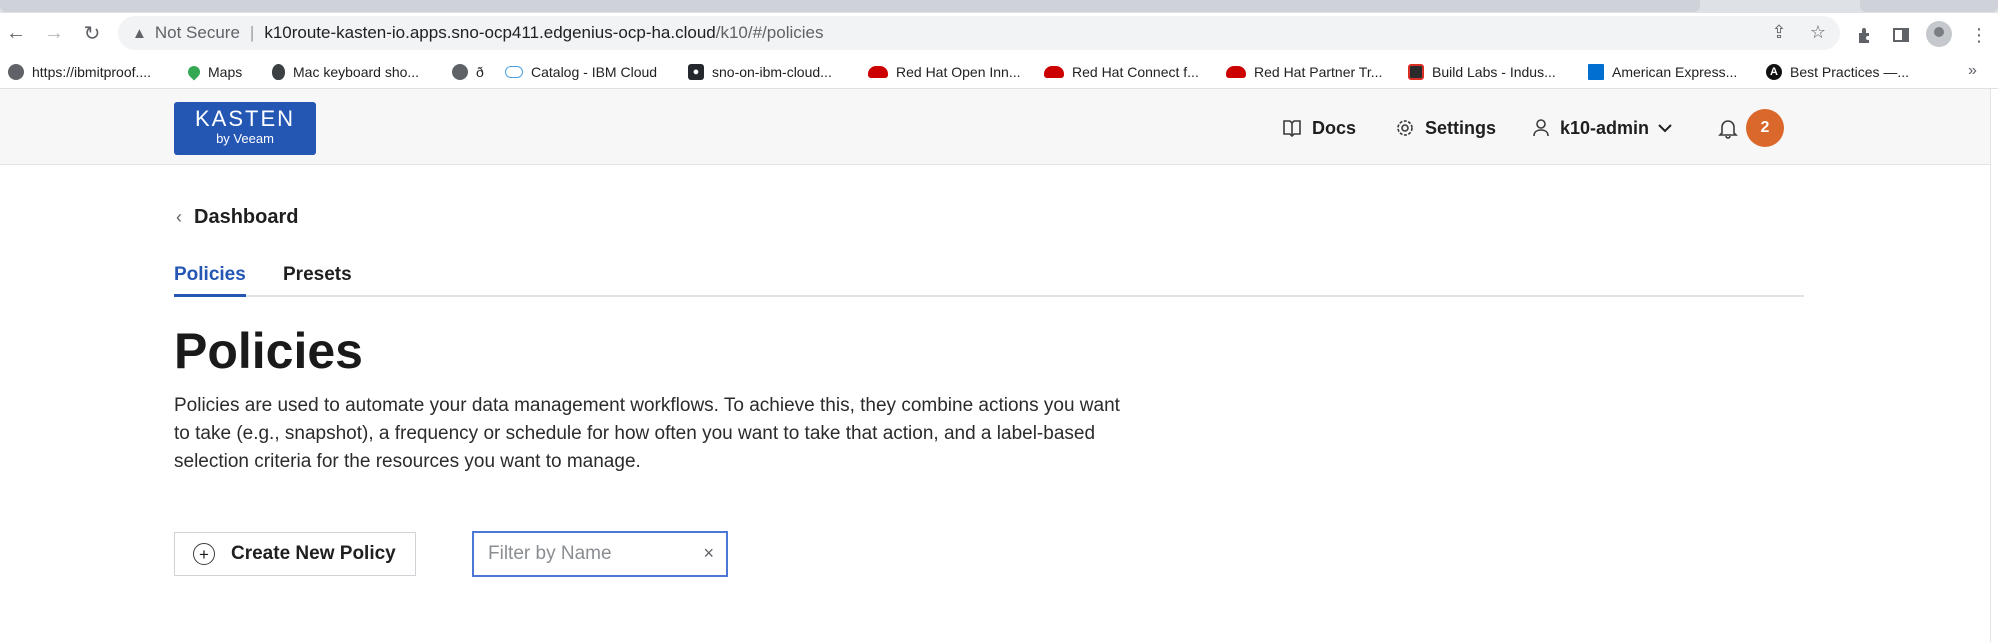 The image size is (1998, 642). What do you see at coordinates (1774, 72) in the screenshot?
I see `a-icon: A` at bounding box center [1774, 72].